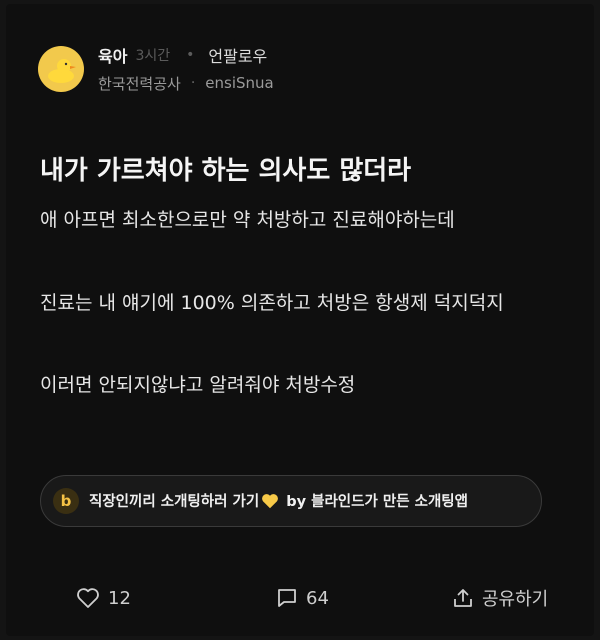 This screenshot has width=600, height=640. What do you see at coordinates (239, 83) in the screenshot?
I see `author-nickname: ensiSnua` at bounding box center [239, 83].